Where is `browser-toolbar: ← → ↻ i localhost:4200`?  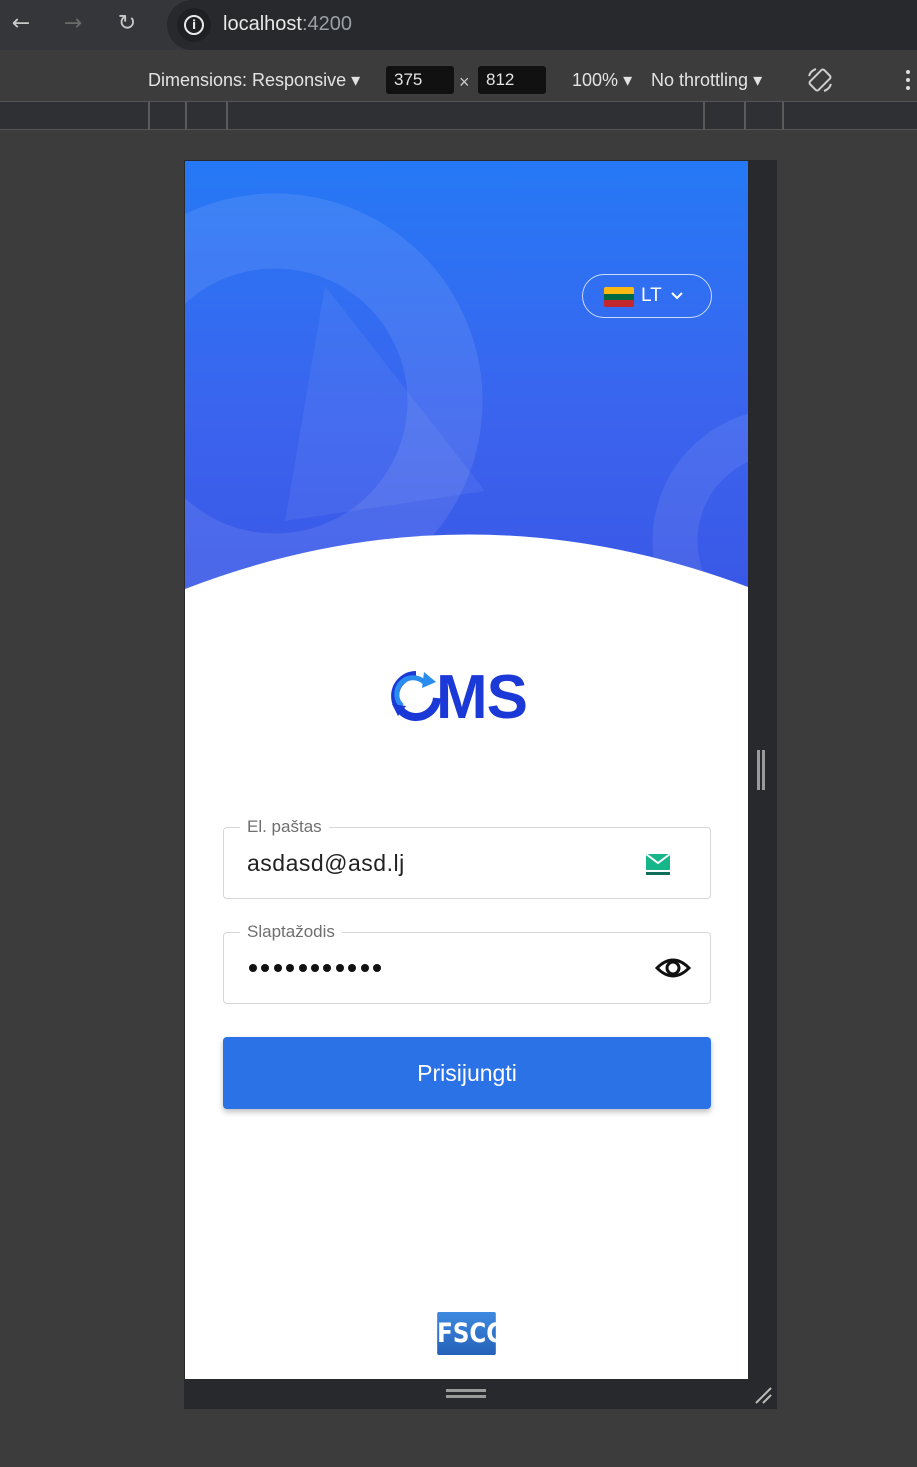
browser-toolbar: ← → ↻ i localhost:4200 is located at coordinates (458, 25).